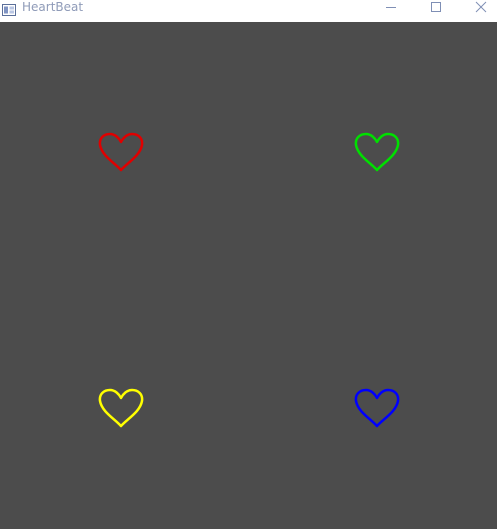  Describe the element at coordinates (9, 8) in the screenshot. I see `app-icon` at that location.